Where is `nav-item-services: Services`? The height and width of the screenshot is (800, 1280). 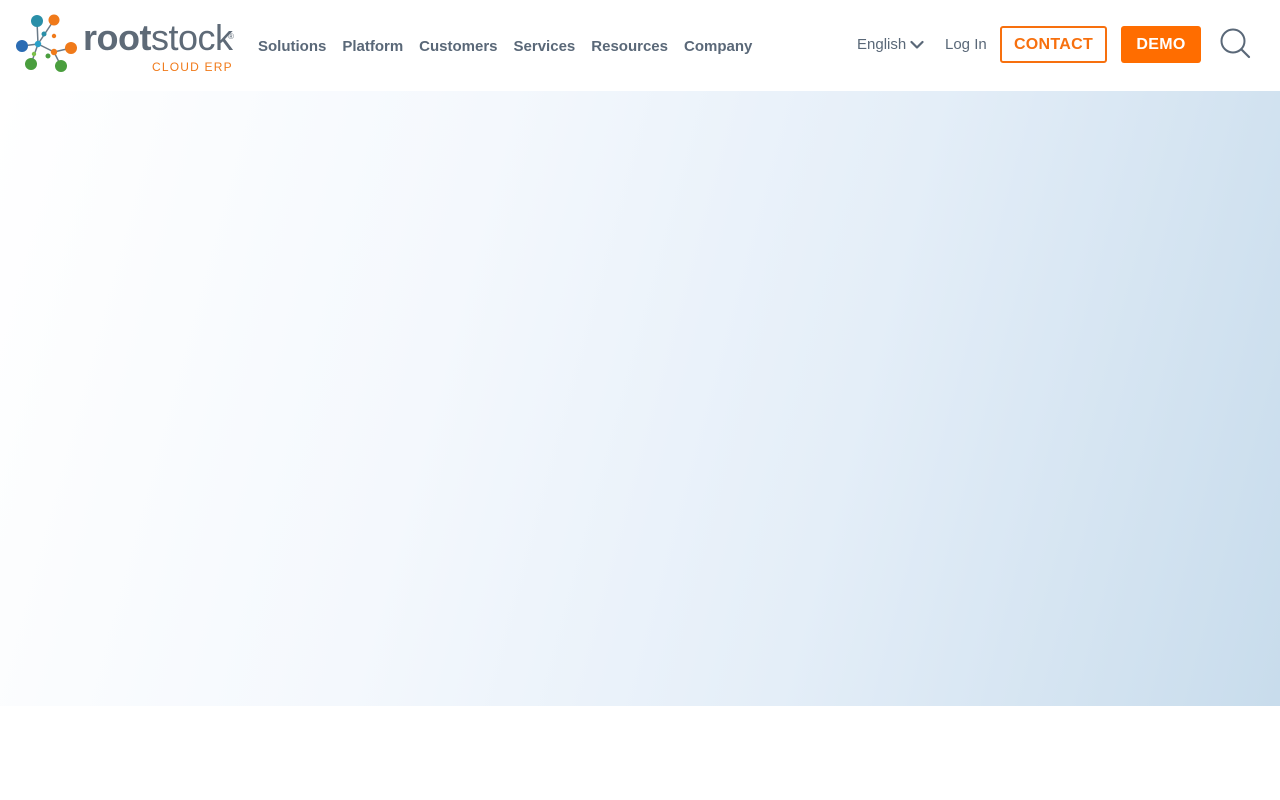 nav-item-services: Services is located at coordinates (545, 46).